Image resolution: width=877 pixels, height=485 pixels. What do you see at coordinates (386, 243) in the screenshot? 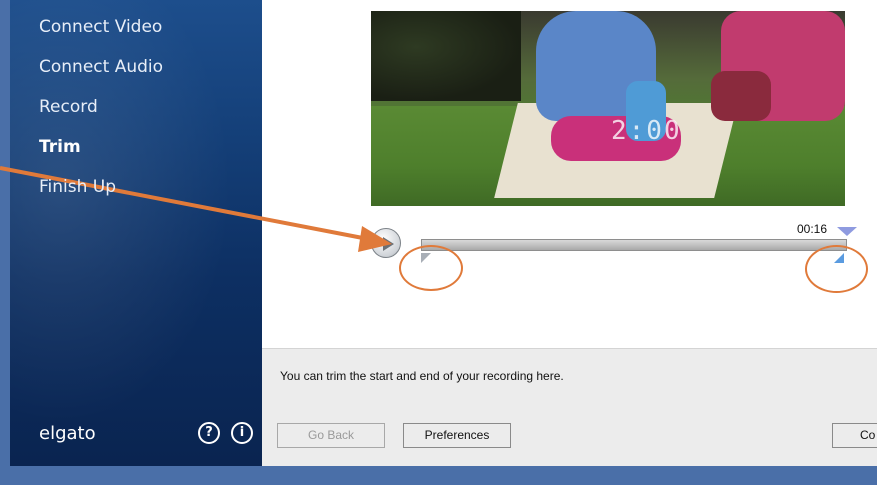
I see `play-button` at bounding box center [386, 243].